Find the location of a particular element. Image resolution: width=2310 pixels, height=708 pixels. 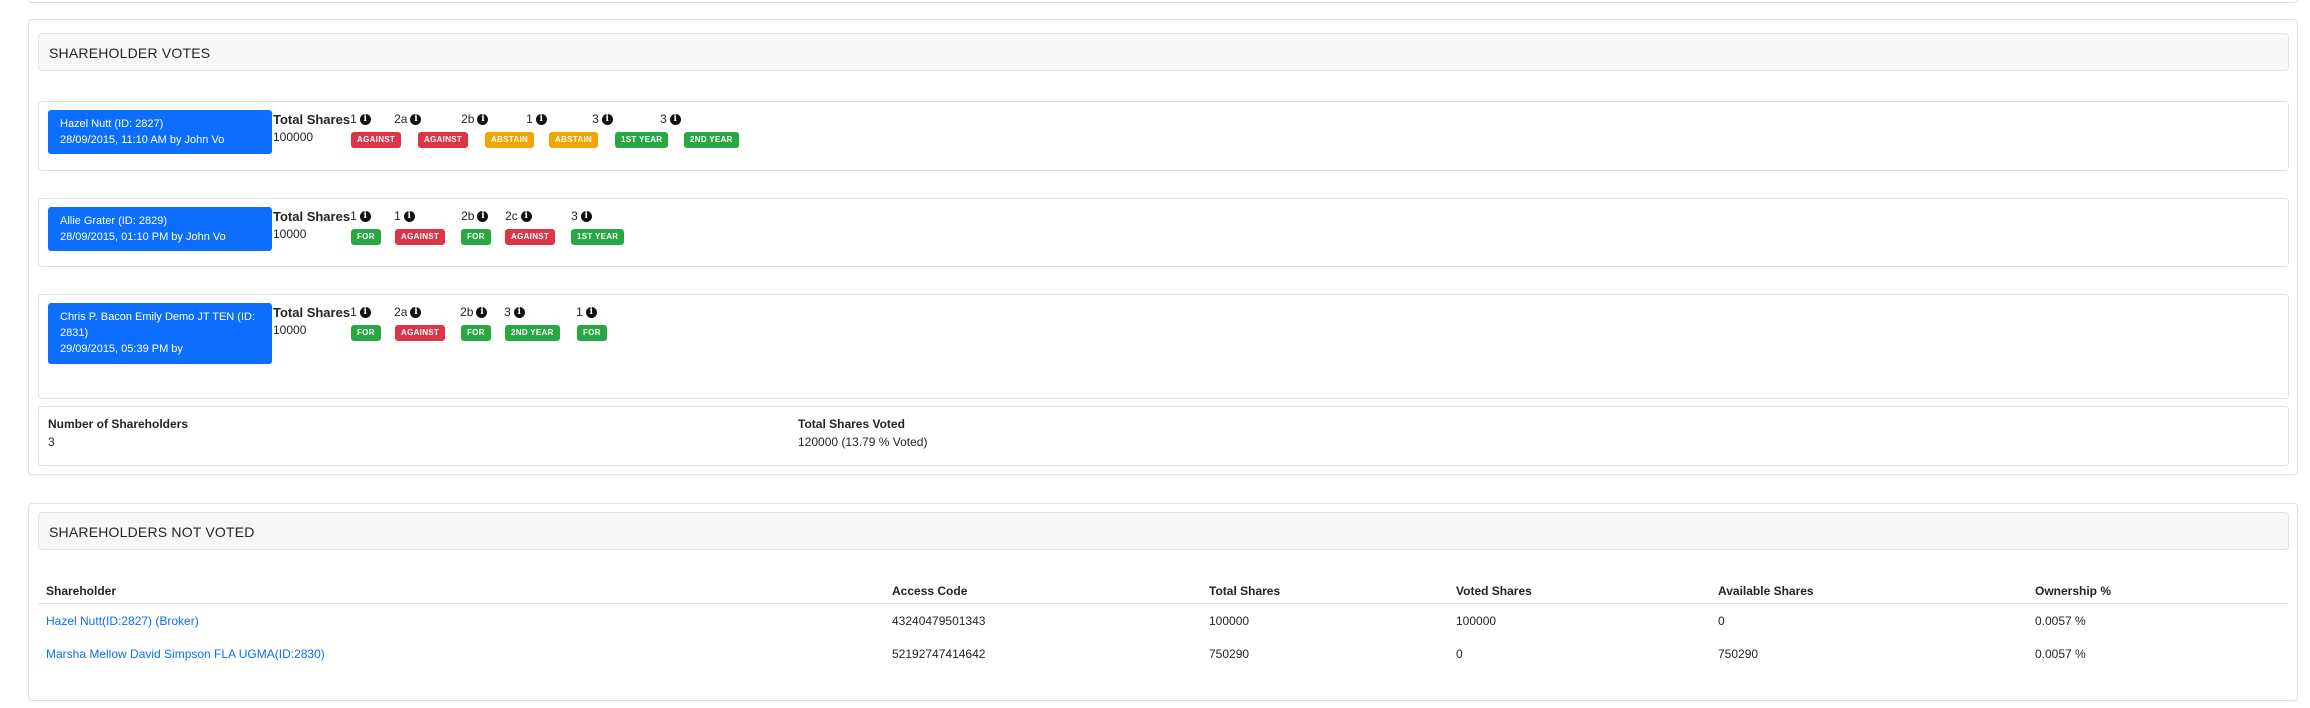

shareholder-count-value: 3 is located at coordinates (51, 442).